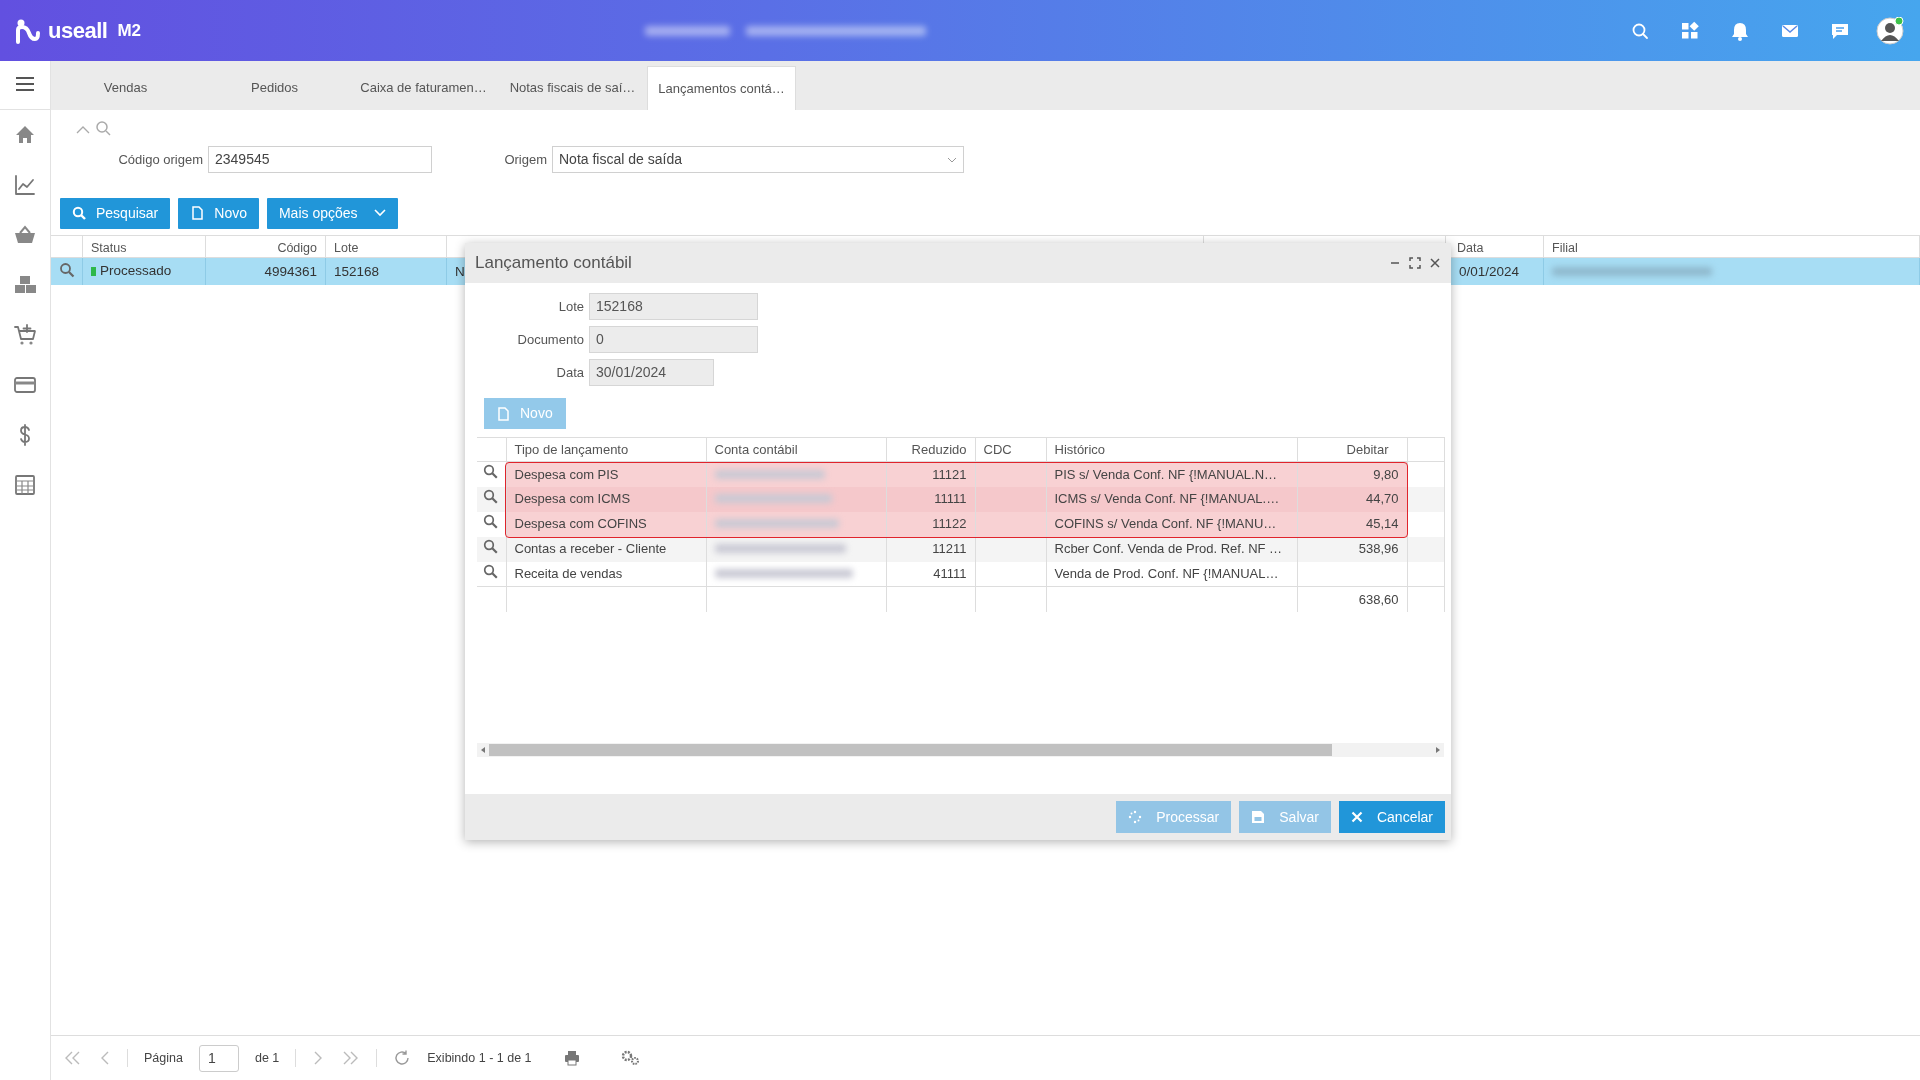 This screenshot has width=1920, height=1080. What do you see at coordinates (1732, 246) in the screenshot?
I see `column-header: Filial` at bounding box center [1732, 246].